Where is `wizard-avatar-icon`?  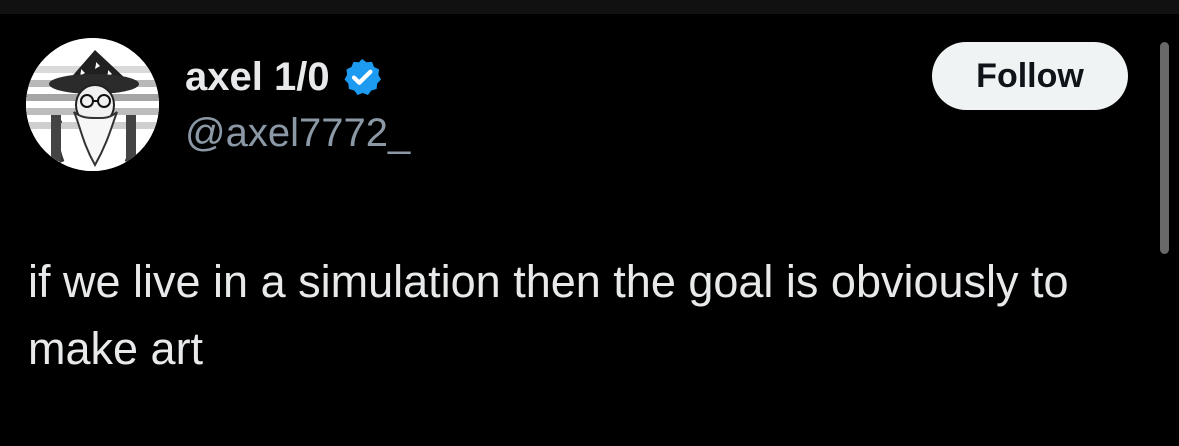
wizard-avatar-icon is located at coordinates (92, 104).